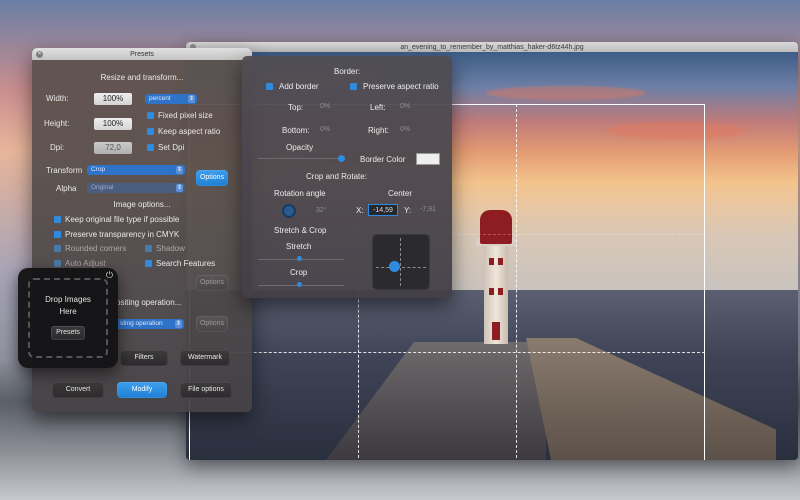 This screenshot has width=800, height=500. Describe the element at coordinates (150, 115) in the screenshot. I see `fixed-pixel-size-checkbox` at that location.